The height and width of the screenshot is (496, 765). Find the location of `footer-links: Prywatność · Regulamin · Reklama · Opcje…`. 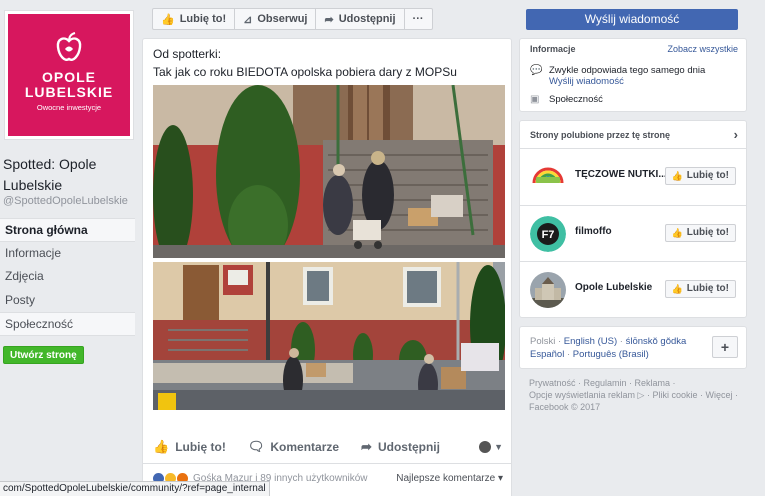

footer-links: Prywatność · Regulamin · Reklama · Opcje… is located at coordinates (636, 395).